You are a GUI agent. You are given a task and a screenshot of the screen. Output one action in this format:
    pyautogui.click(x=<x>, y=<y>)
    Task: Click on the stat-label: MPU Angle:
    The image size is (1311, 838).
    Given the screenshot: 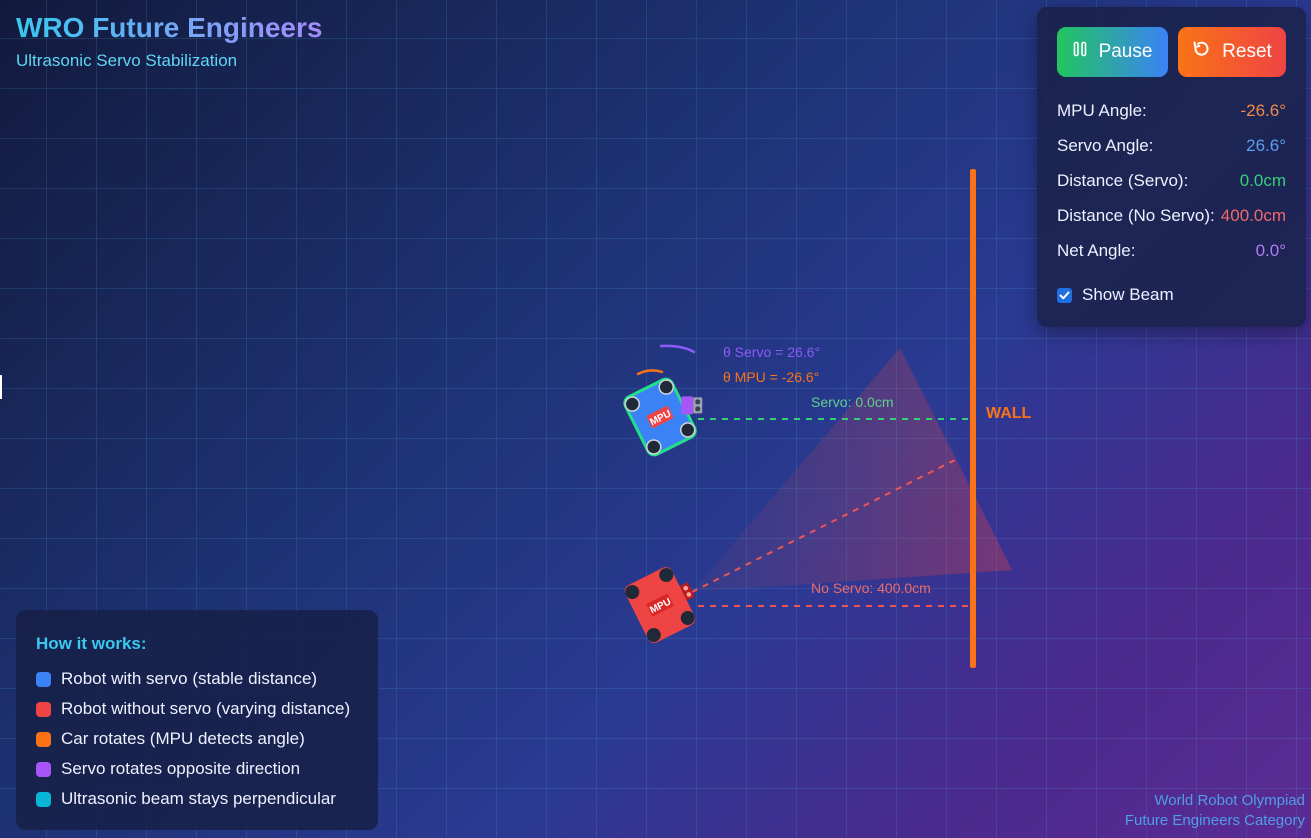 What is the action you would take?
    pyautogui.click(x=1102, y=110)
    